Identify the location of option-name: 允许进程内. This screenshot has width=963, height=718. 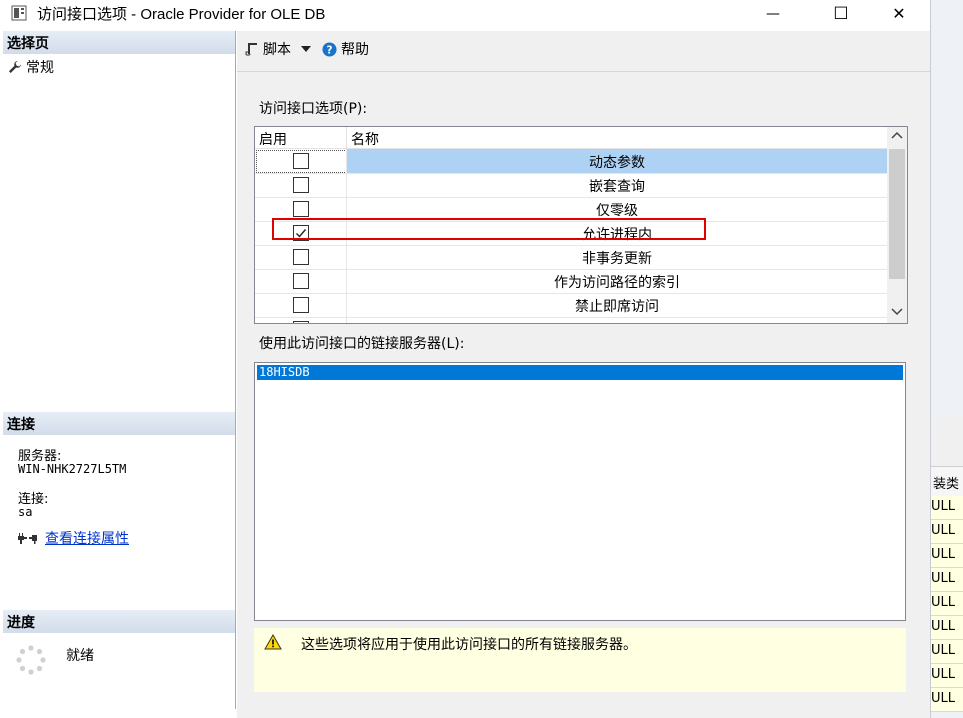
(617, 235).